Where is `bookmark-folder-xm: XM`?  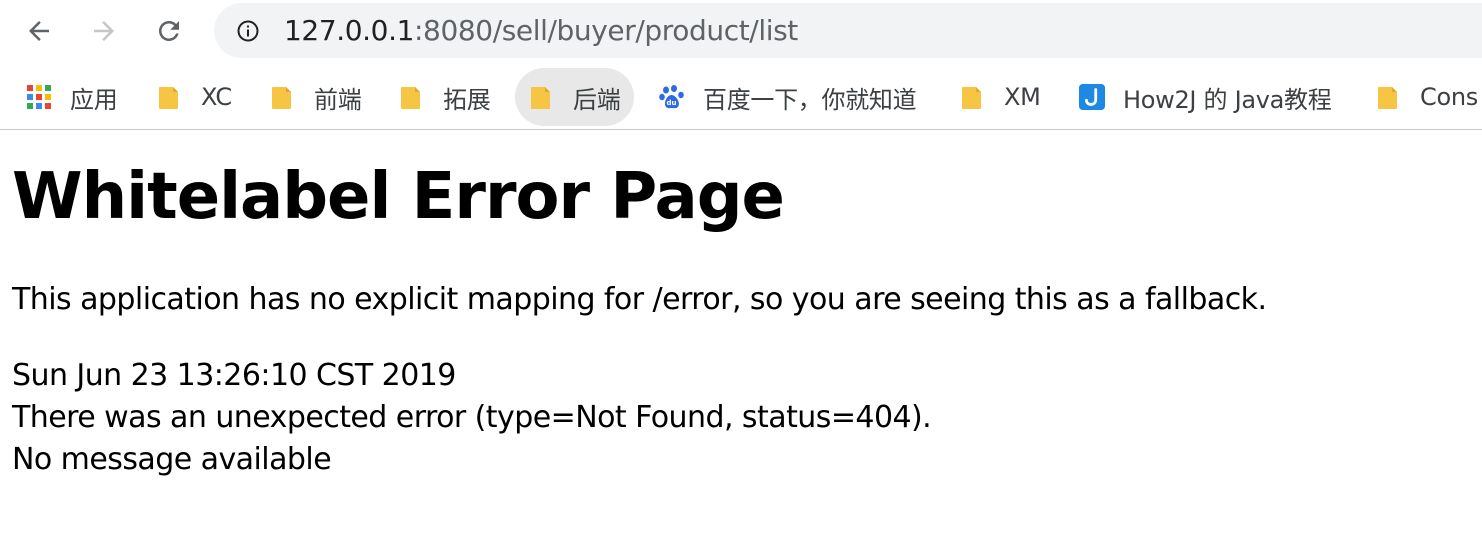 bookmark-folder-xm: XM is located at coordinates (1000, 97).